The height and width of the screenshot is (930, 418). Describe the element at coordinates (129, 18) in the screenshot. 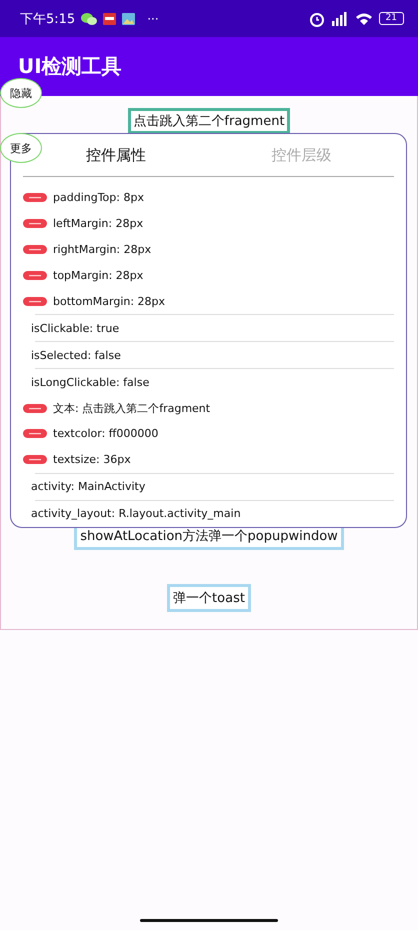

I see `image-icon` at that location.